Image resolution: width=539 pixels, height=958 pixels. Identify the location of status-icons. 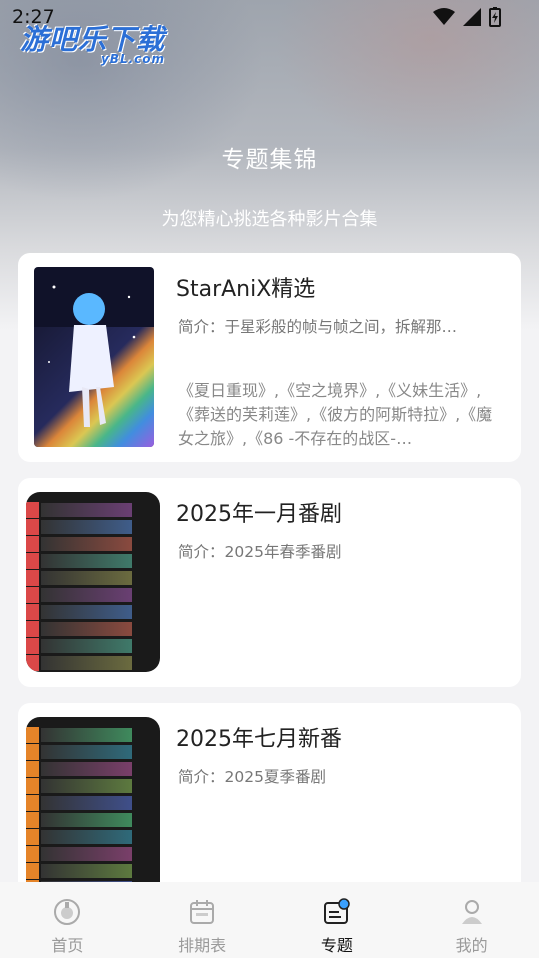
(467, 17).